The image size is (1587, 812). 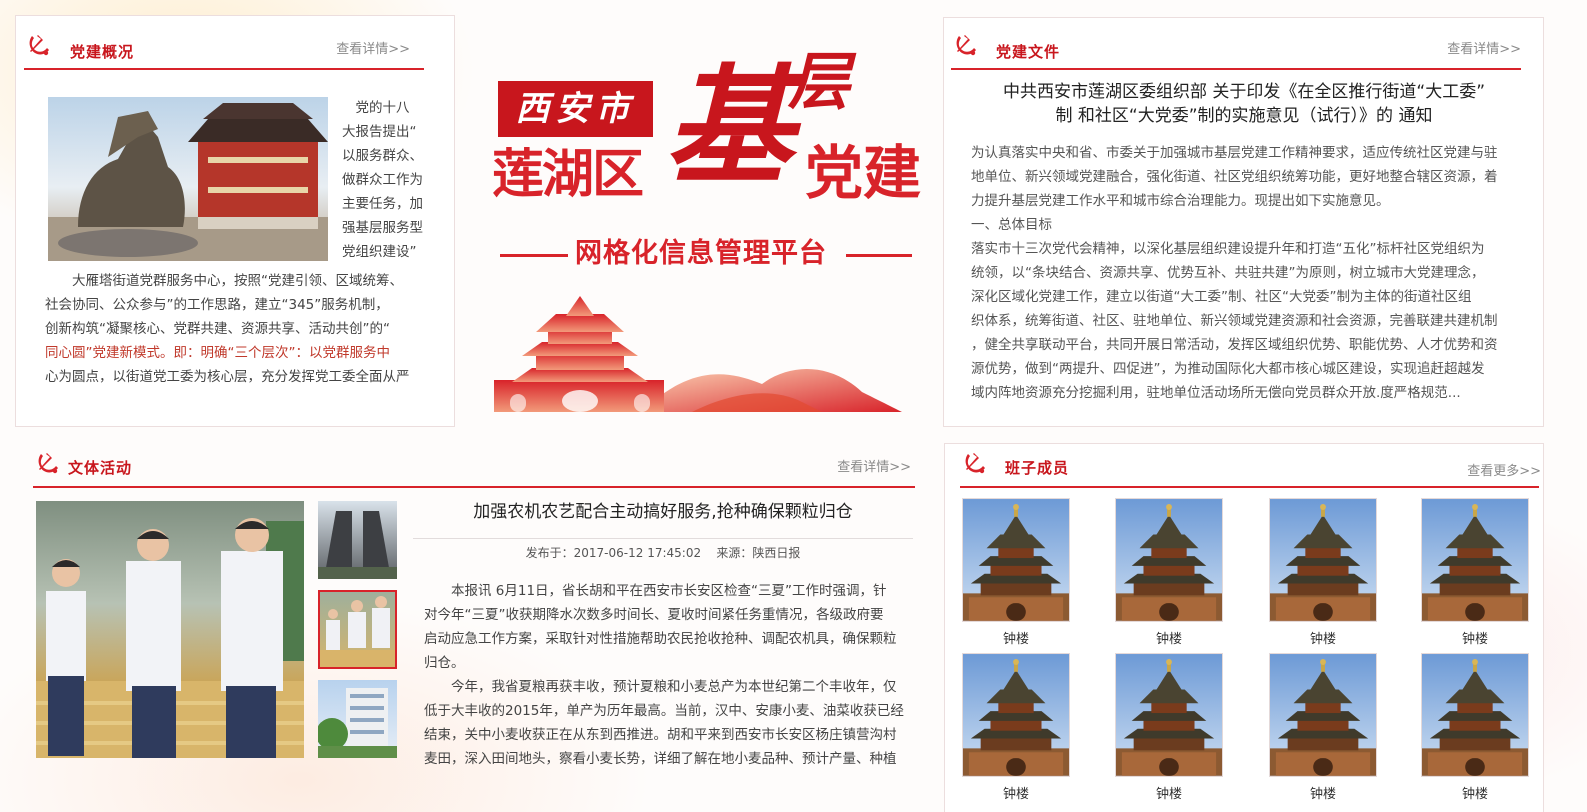 I want to click on banner-district: 莲湖区, so click(x=568, y=174).